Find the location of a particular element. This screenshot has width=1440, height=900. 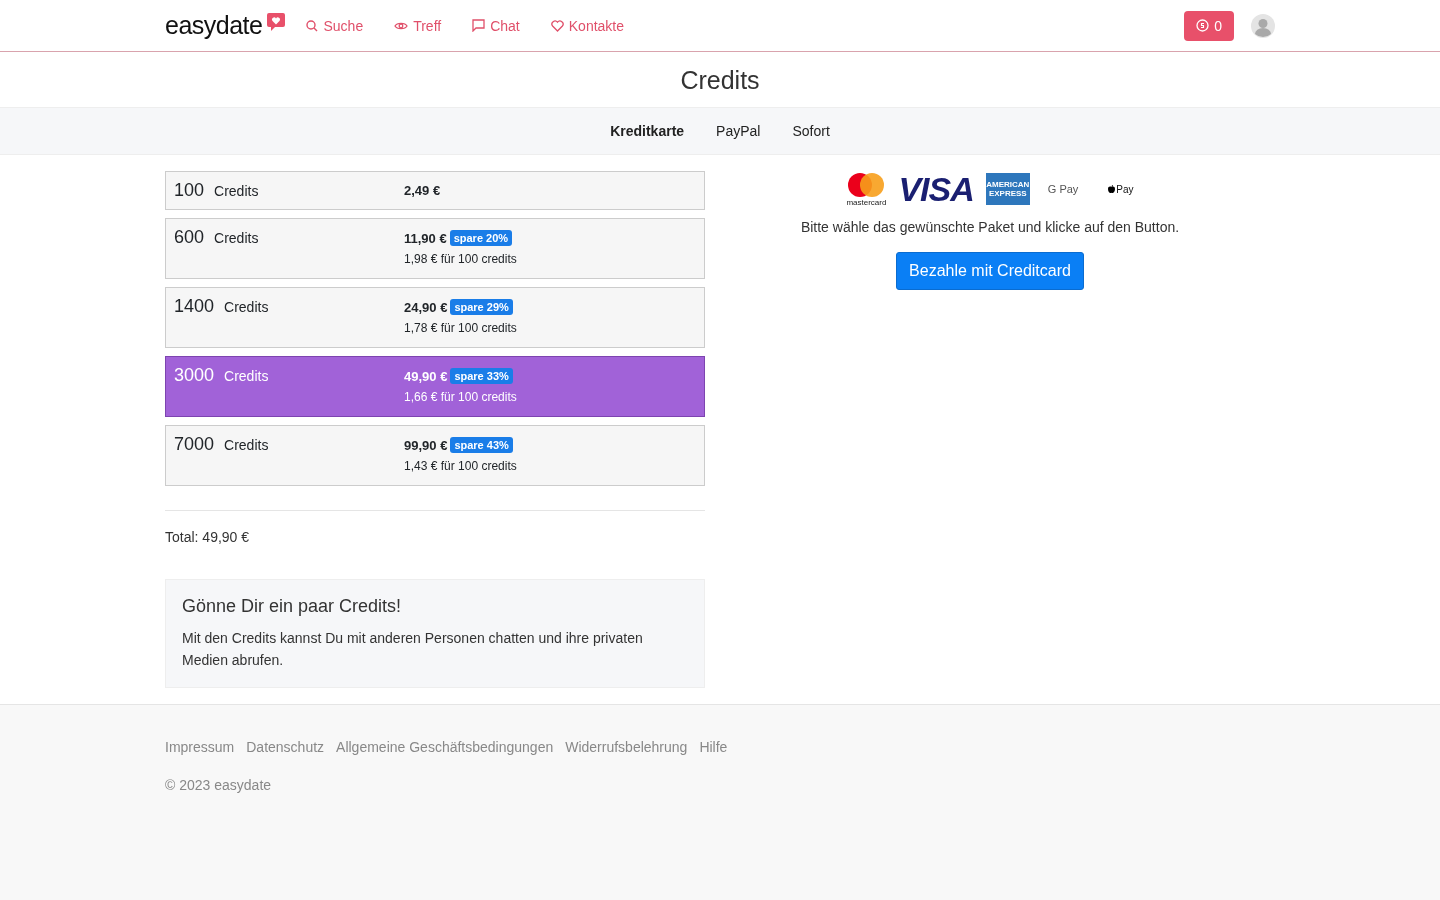

payment-tab: Kreditkarte is located at coordinates (647, 131).